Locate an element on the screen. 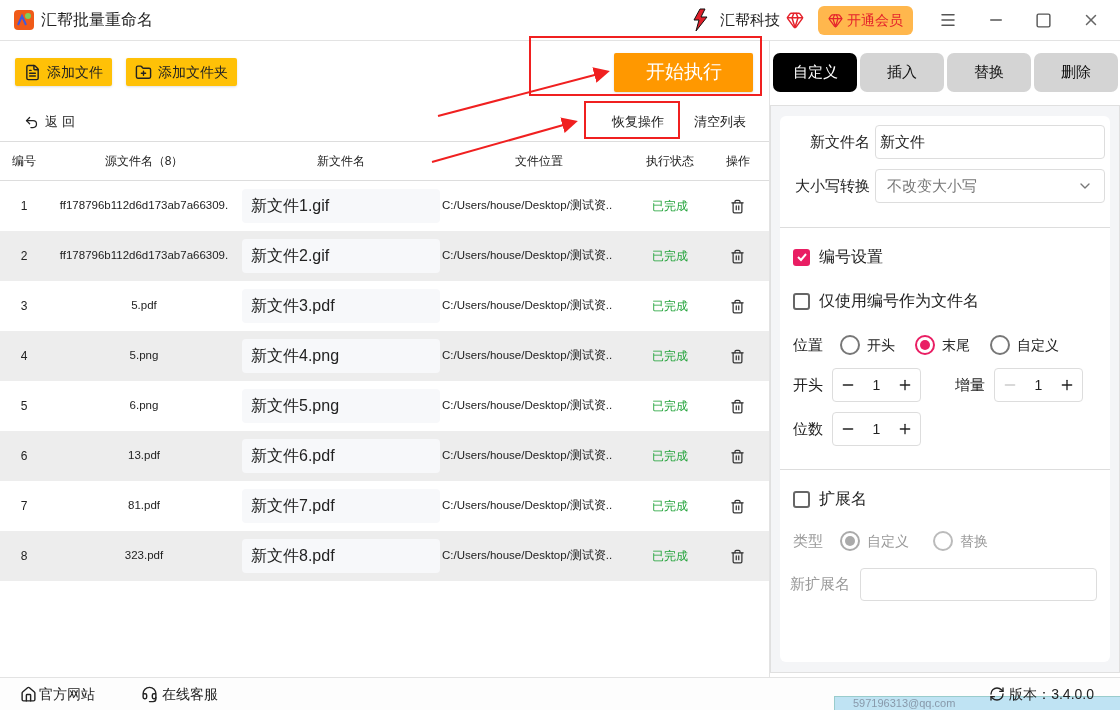 The image size is (1120, 710). diamond-icon is located at coordinates (795, 20).